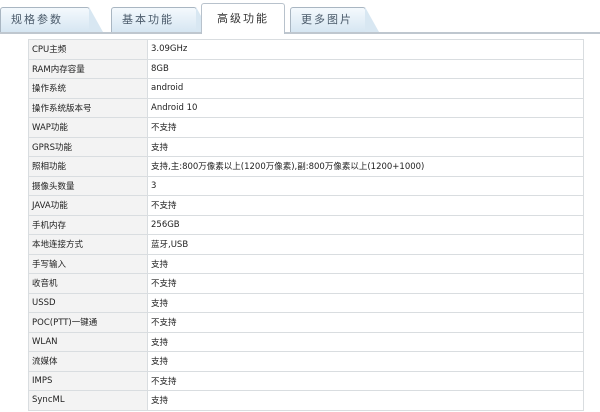 This screenshot has width=600, height=412. I want to click on spec-label: 流媒体, so click(88, 361).